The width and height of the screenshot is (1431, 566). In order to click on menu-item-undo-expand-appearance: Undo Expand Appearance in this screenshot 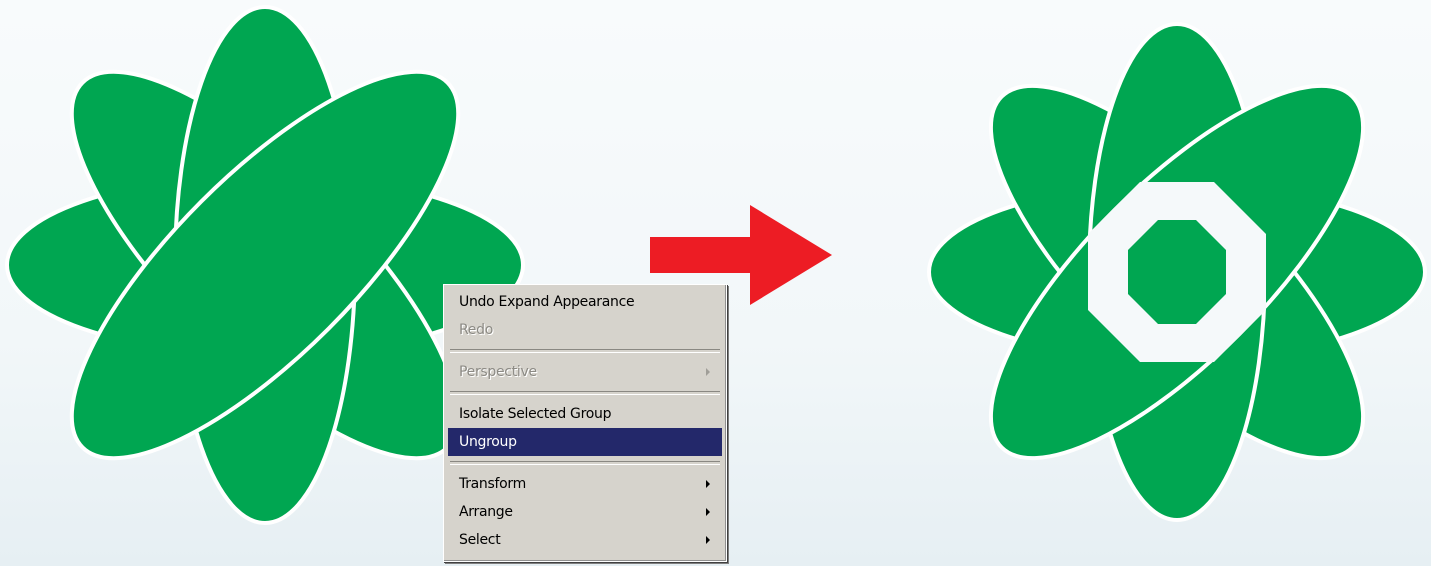, I will do `click(585, 302)`.